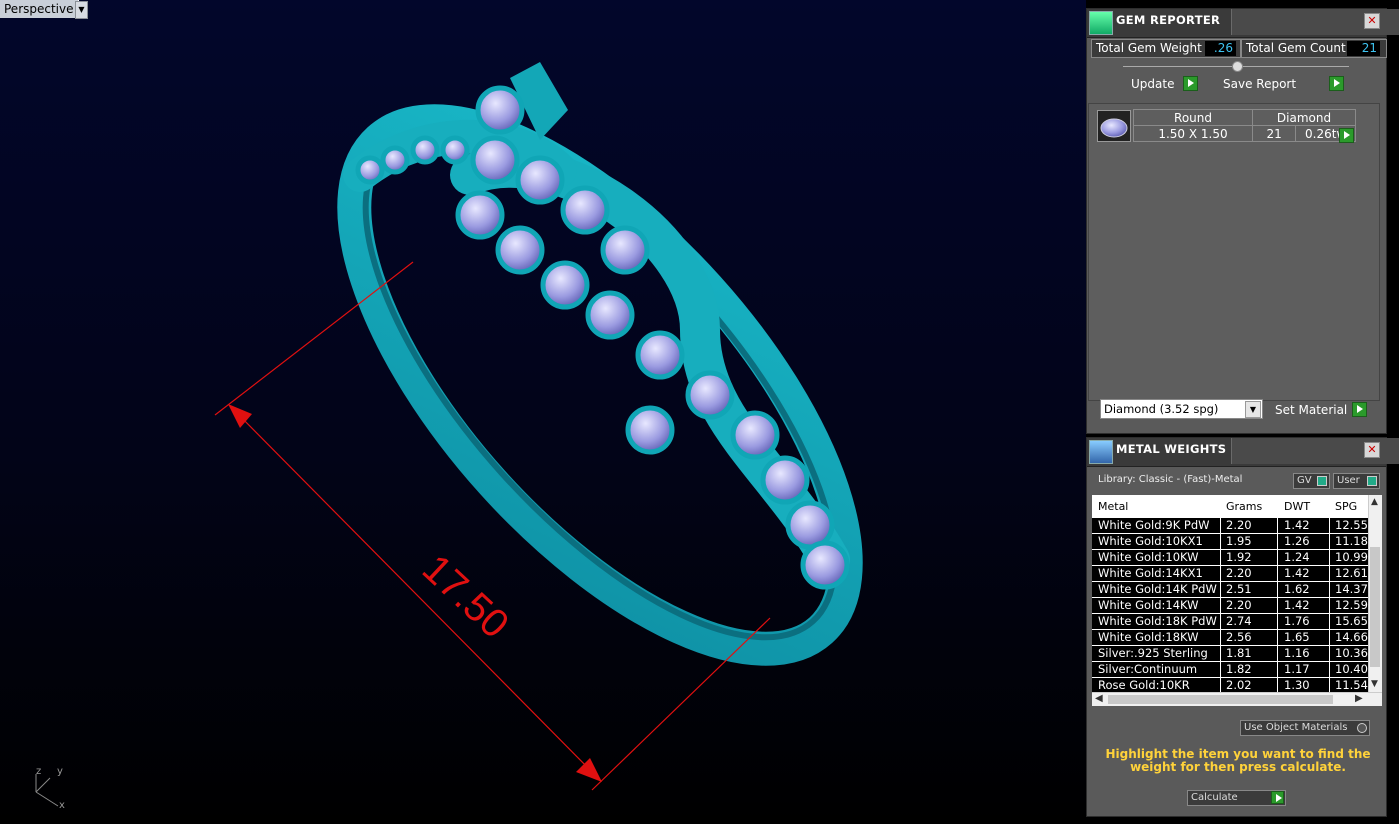  I want to click on viewport-dropdown-arrow: ▼, so click(81, 10).